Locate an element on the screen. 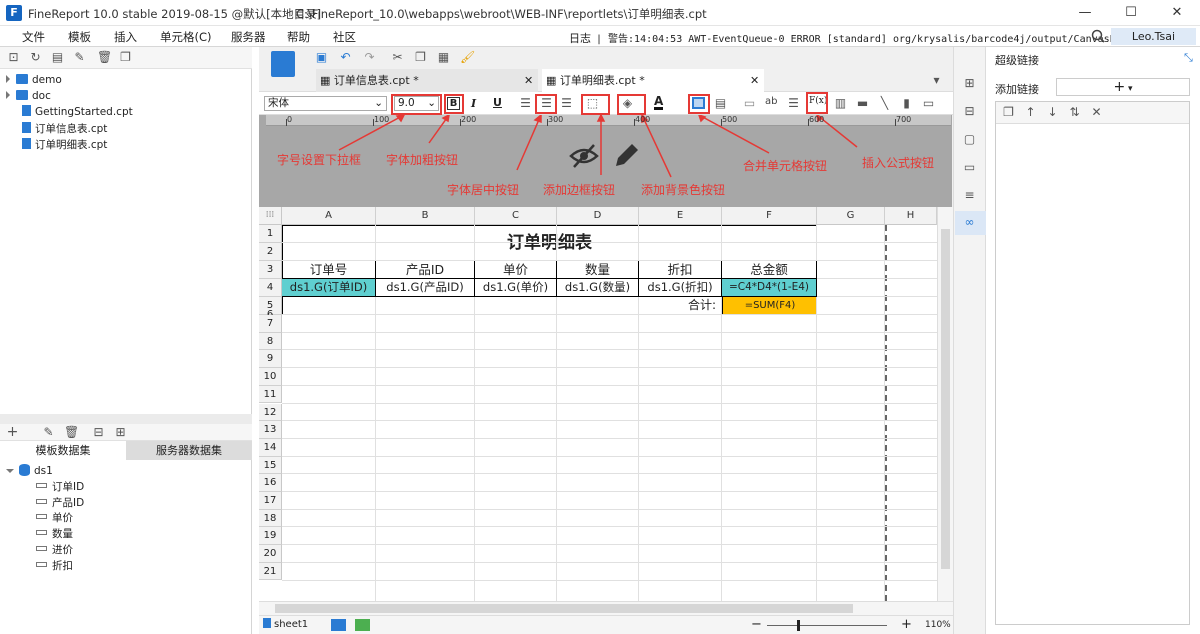 This screenshot has width=1200, height=634. field-item: 订单ID is located at coordinates (60, 486).